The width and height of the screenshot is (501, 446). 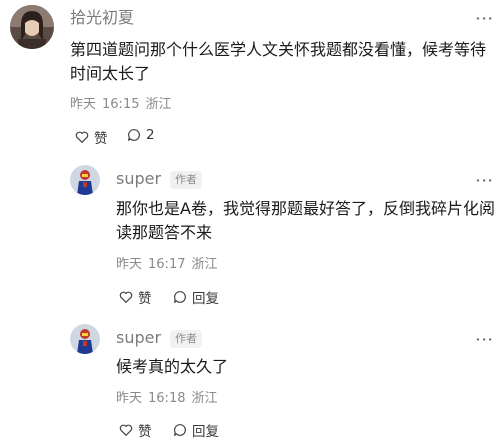 I want to click on comment-meta: 昨天 16:15 浙江, so click(x=124, y=105).